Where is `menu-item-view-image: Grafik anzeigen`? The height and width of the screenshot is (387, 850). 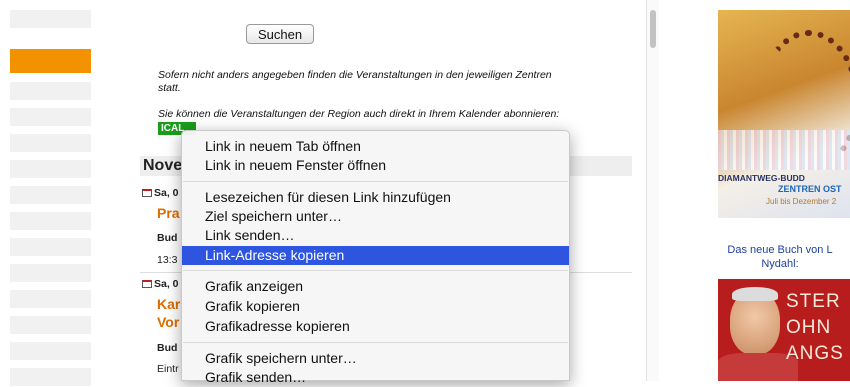
menu-item-view-image: Grafik anzeigen is located at coordinates (375, 286).